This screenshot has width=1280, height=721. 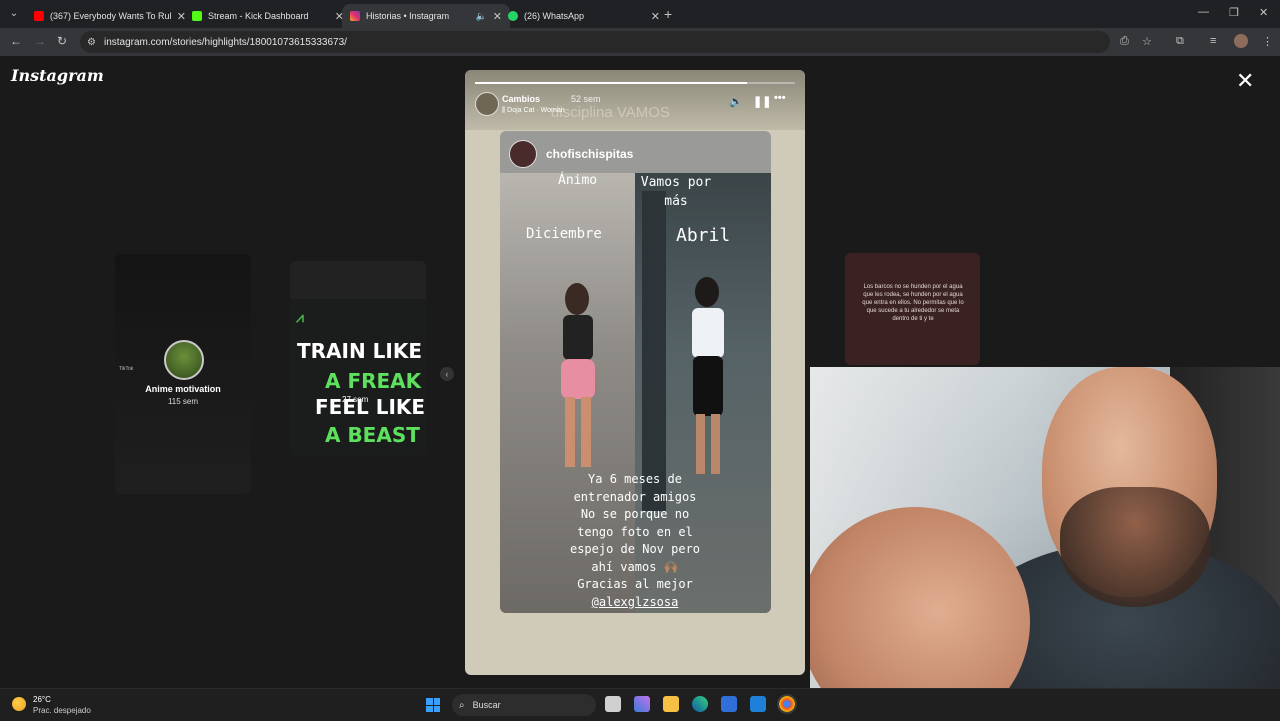 What do you see at coordinates (635, 496) in the screenshot?
I see `caption-line: entrenador amigos` at bounding box center [635, 496].